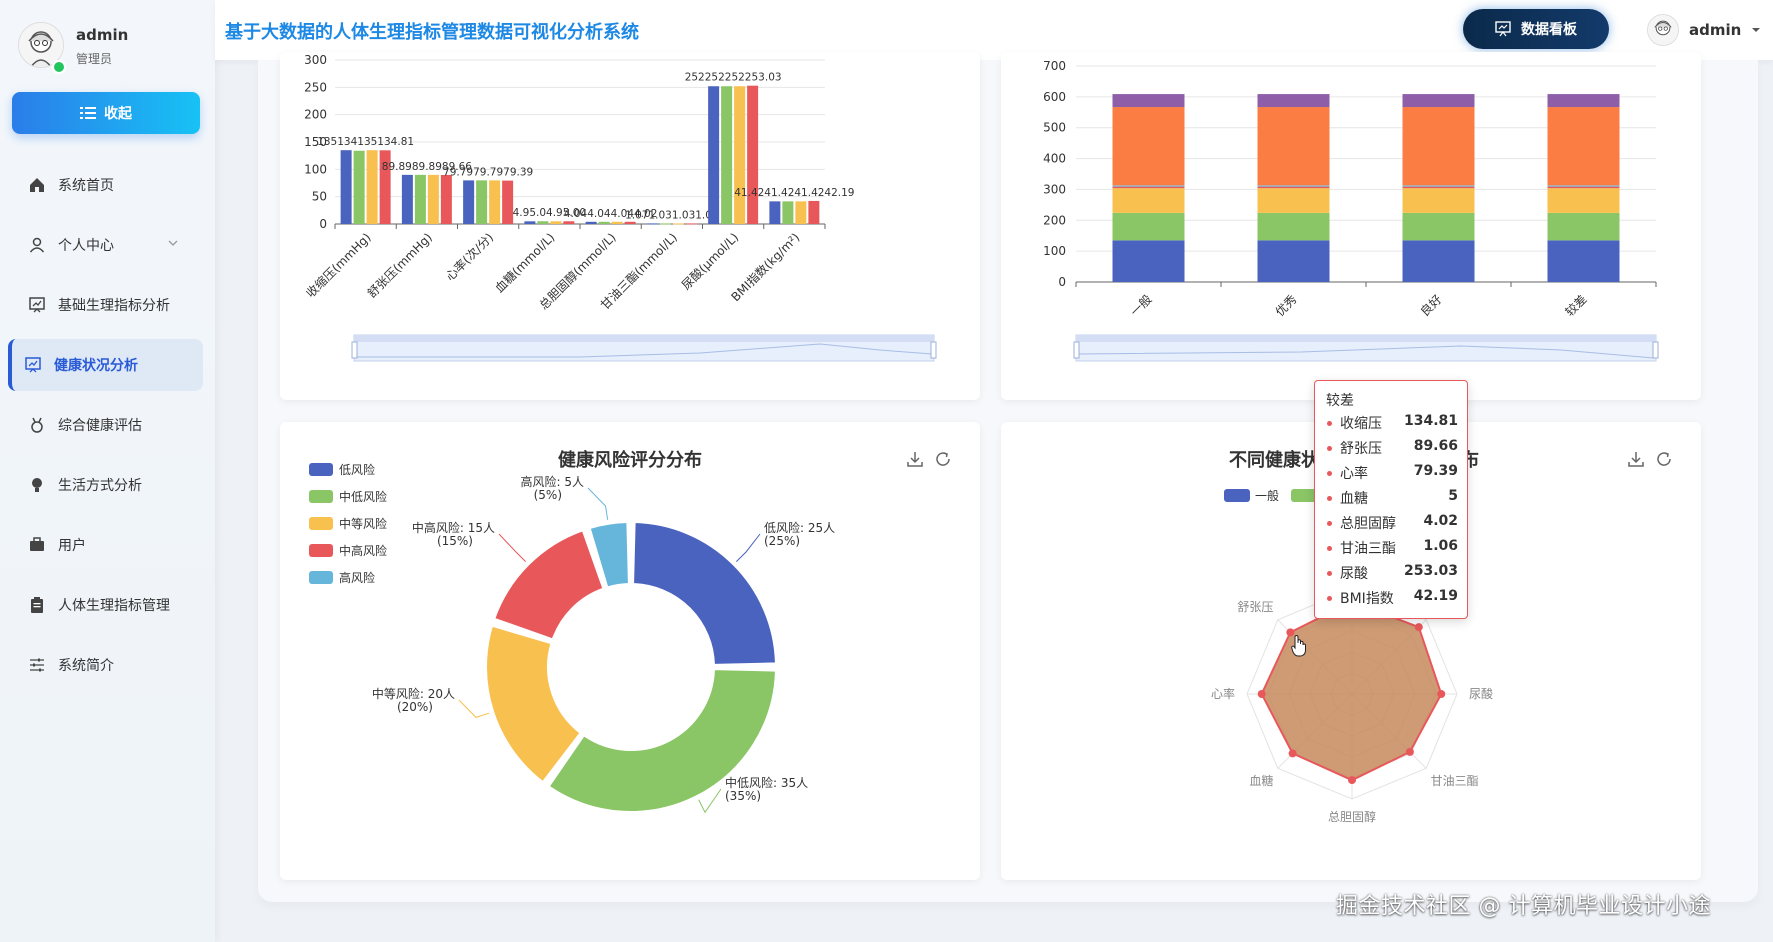  I want to click on watermark: 掘金技术社区 @ 计算机毕业设计小途, so click(1523, 906).